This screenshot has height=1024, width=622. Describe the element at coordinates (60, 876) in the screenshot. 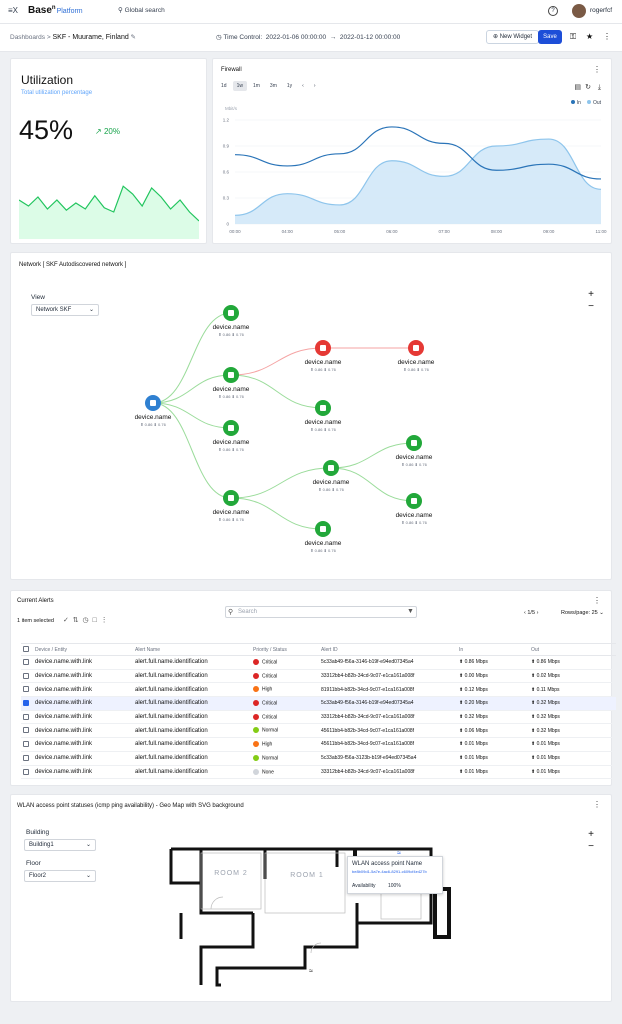

I see `floor-select: Floor2 ⌄` at that location.